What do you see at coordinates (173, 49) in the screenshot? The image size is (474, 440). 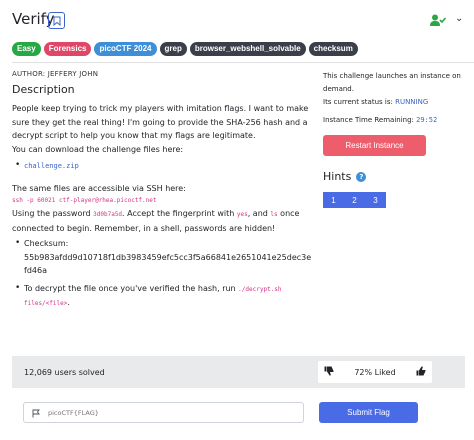 I see `tag-grep: grep` at bounding box center [173, 49].